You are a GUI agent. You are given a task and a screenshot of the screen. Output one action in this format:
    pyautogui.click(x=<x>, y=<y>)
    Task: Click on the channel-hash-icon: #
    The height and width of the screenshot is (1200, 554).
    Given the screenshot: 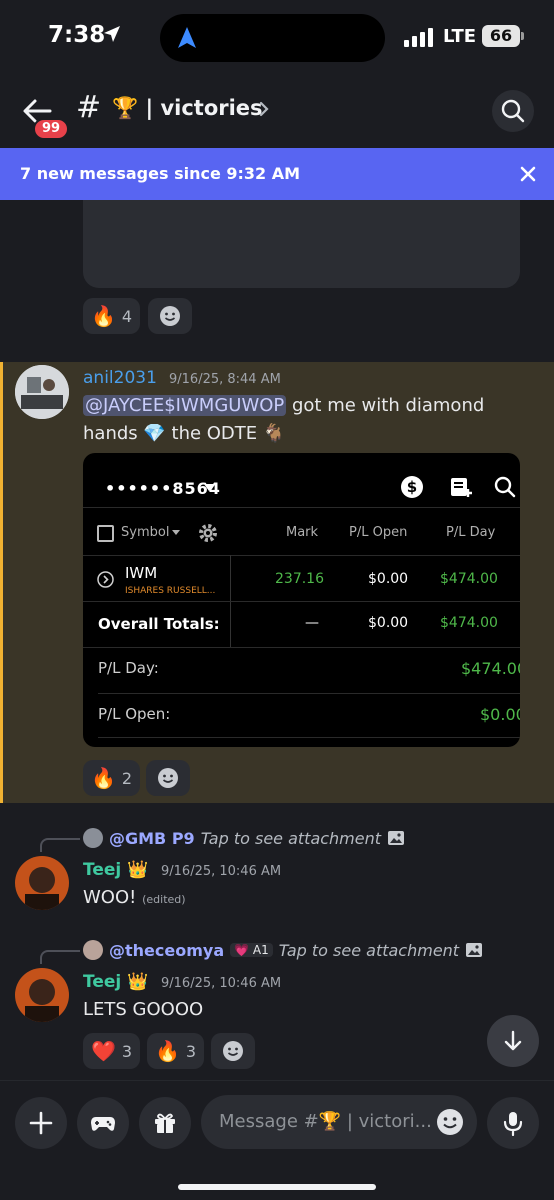 What is the action you would take?
    pyautogui.click(x=89, y=107)
    